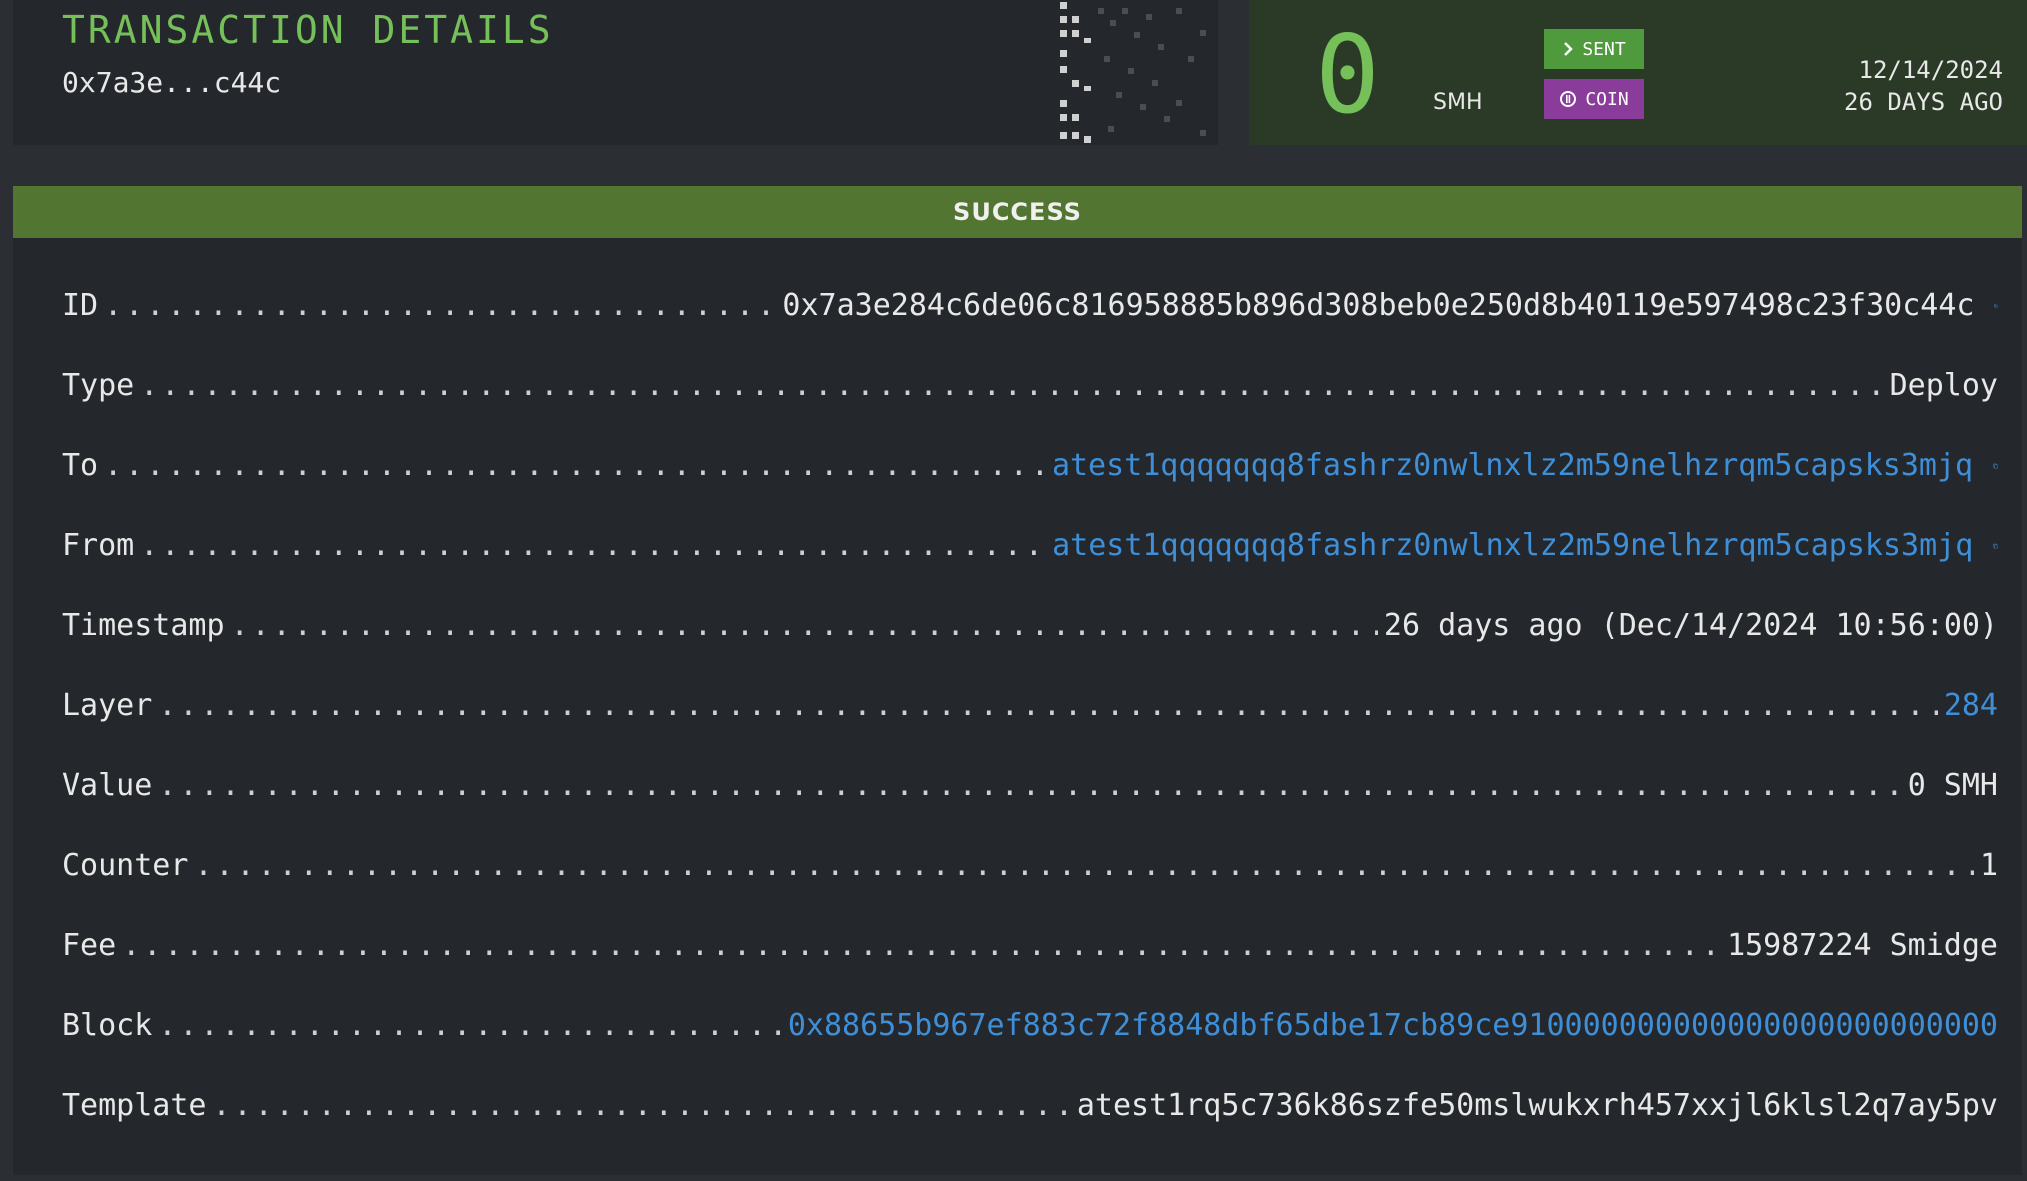 Image resolution: width=2027 pixels, height=1181 pixels. Describe the element at coordinates (107, 705) in the screenshot. I see `detail-label-layer: Layer` at that location.